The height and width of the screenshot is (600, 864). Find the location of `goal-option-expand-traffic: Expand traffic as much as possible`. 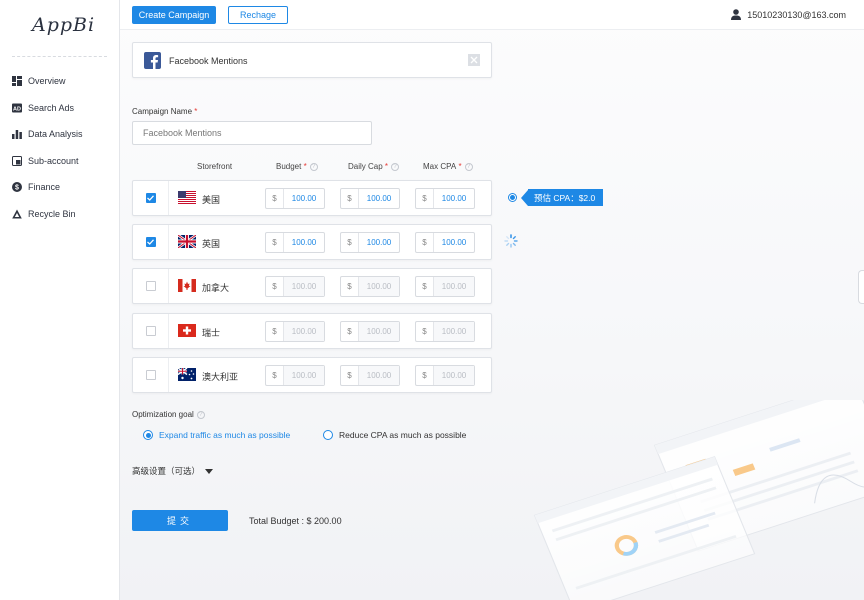

goal-option-expand-traffic: Expand traffic as much as possible is located at coordinates (216, 435).